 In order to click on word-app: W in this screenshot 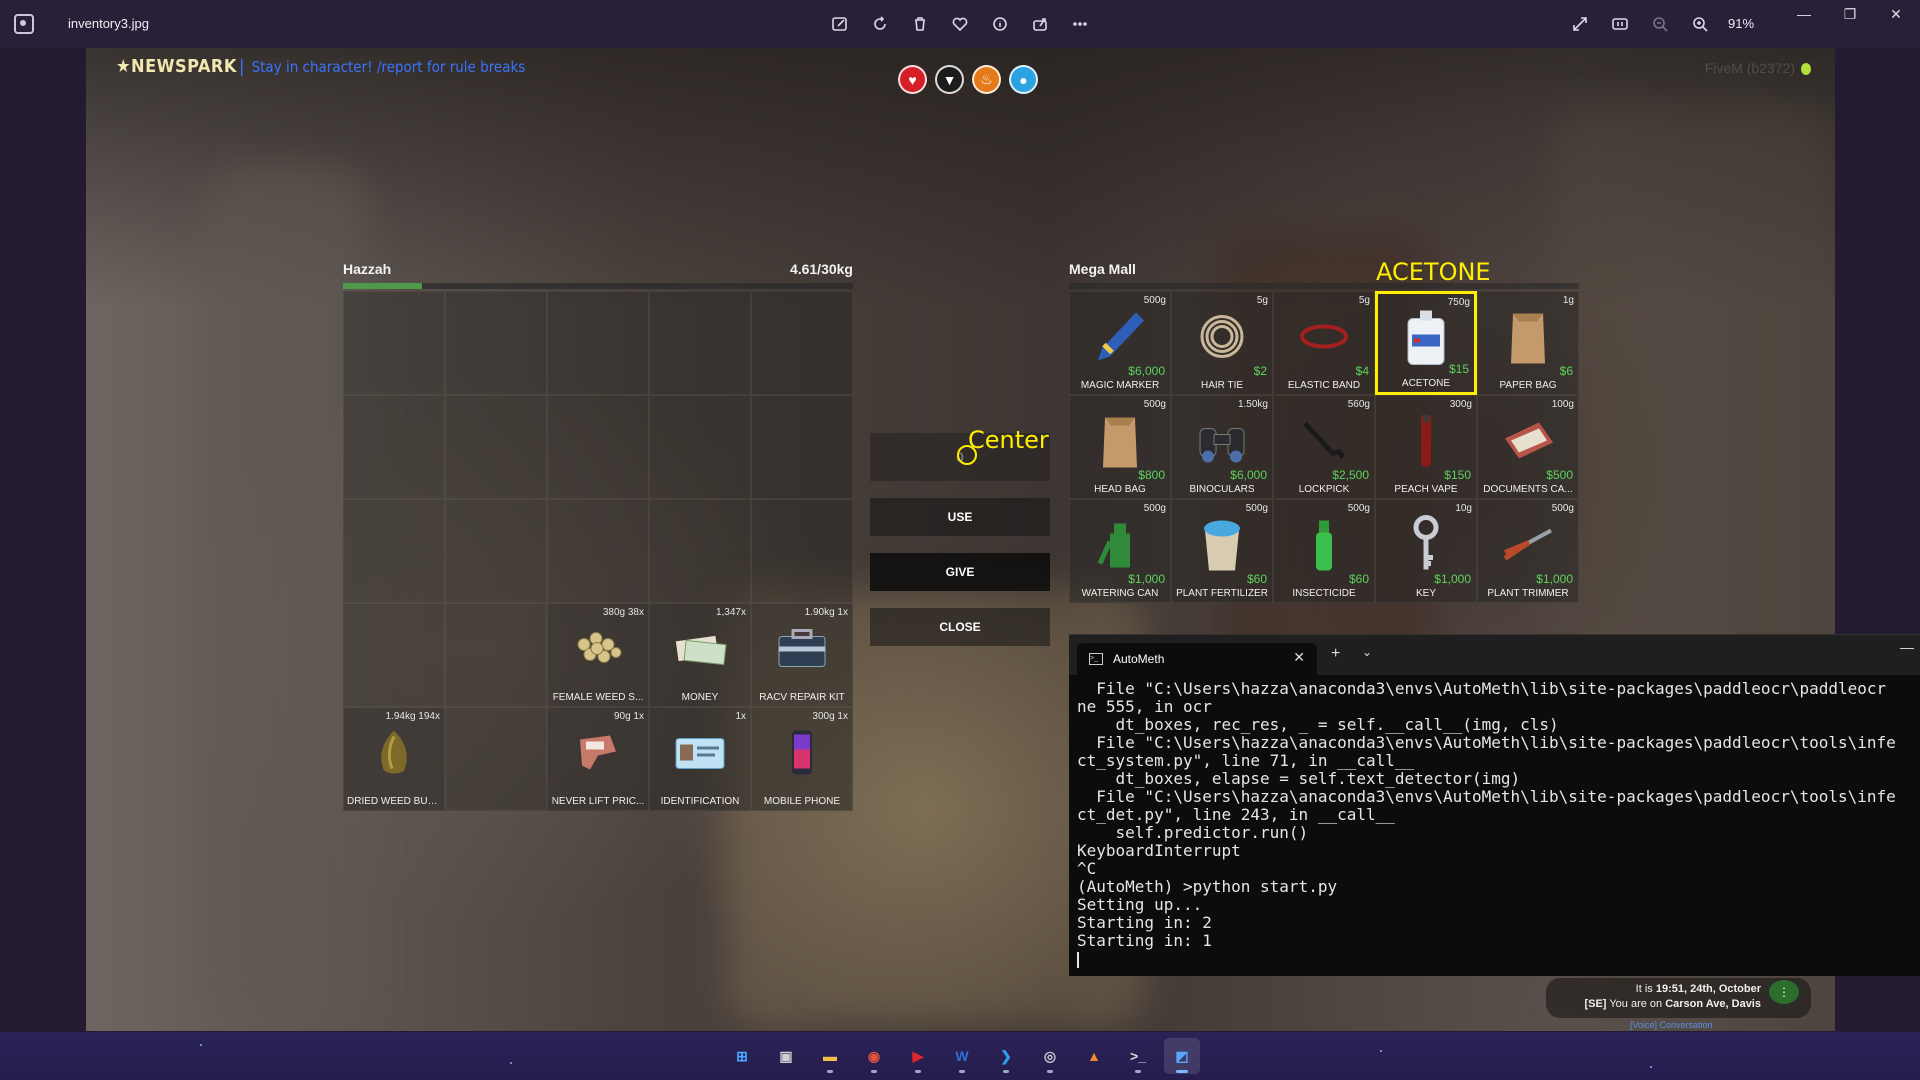, I will do `click(962, 1056)`.